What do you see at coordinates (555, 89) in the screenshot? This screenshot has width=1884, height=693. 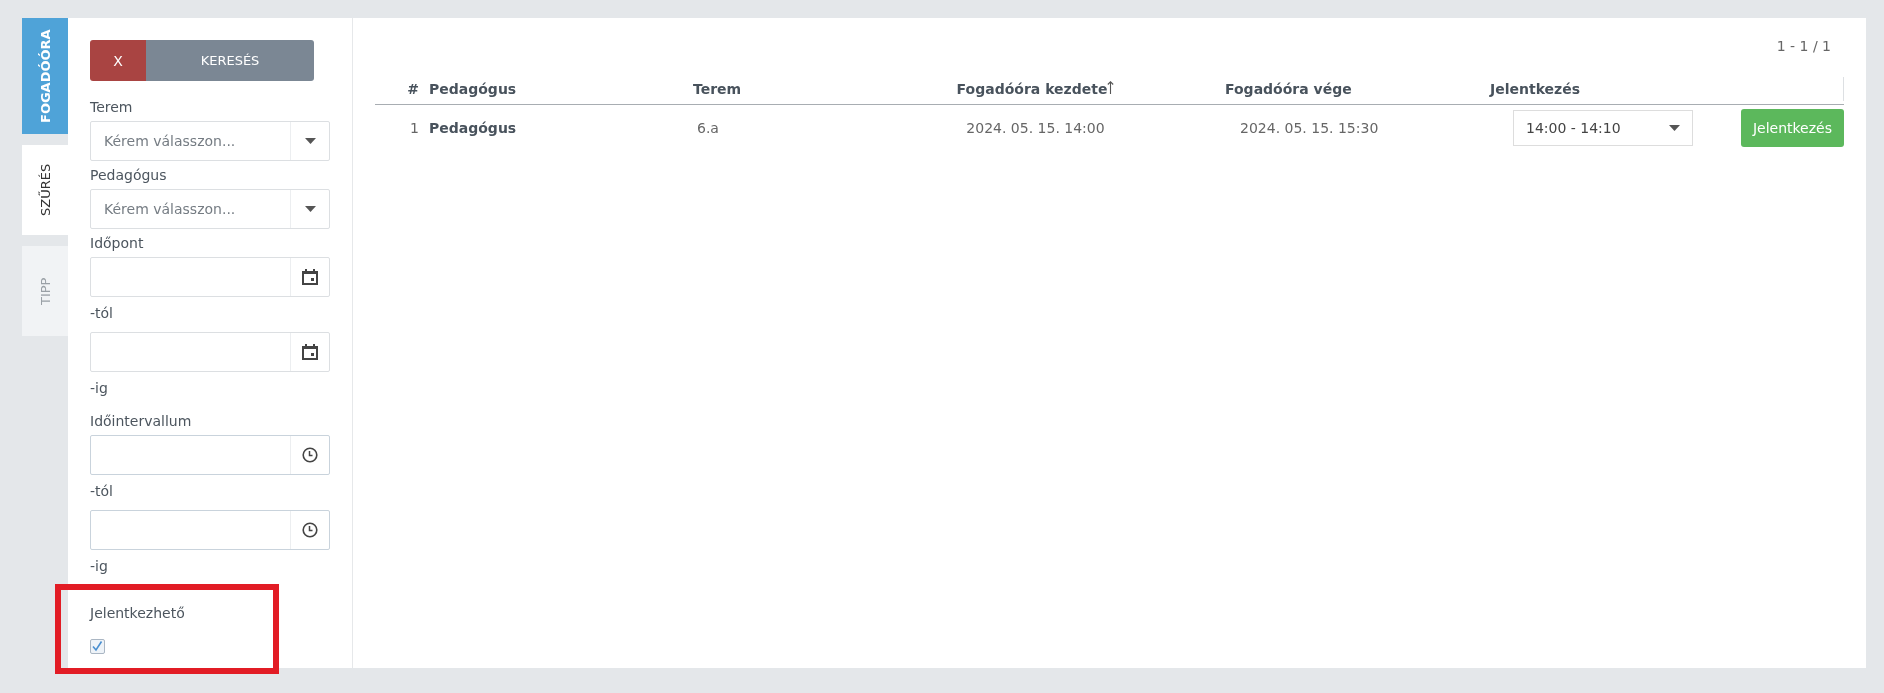 I see `column-header: Pedagógus` at bounding box center [555, 89].